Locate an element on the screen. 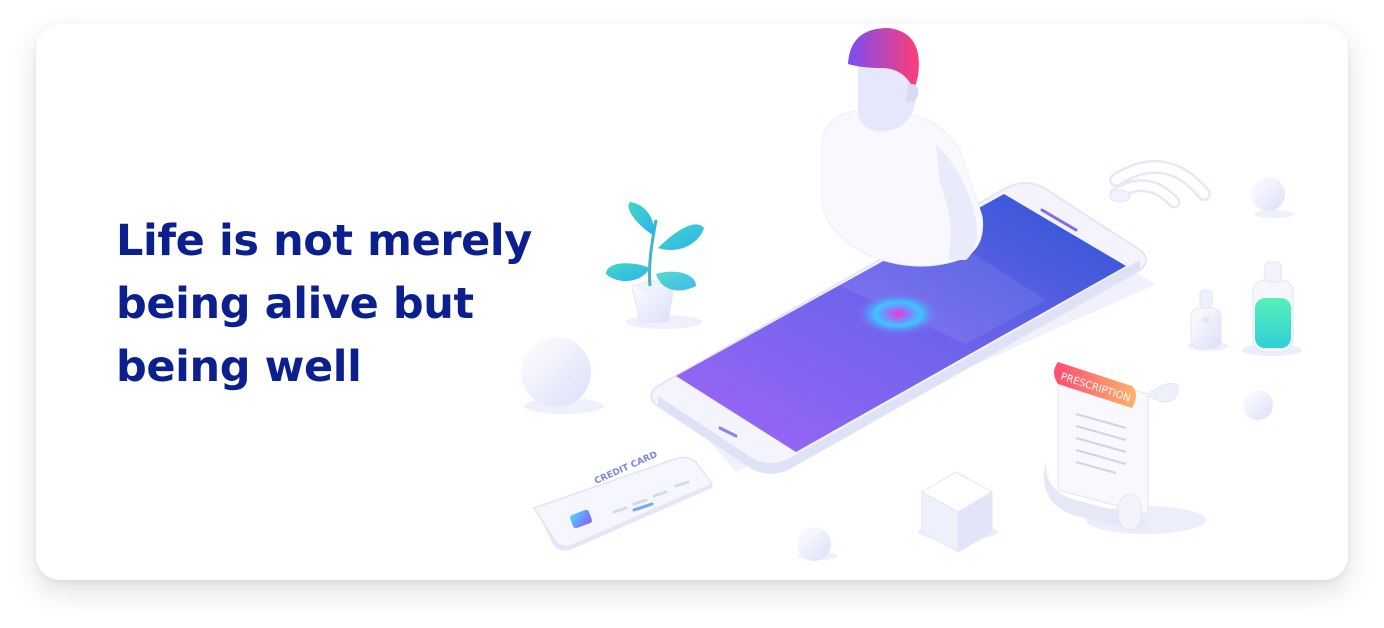 This screenshot has height=628, width=1384. person-avatar-icon is located at coordinates (902, 147).